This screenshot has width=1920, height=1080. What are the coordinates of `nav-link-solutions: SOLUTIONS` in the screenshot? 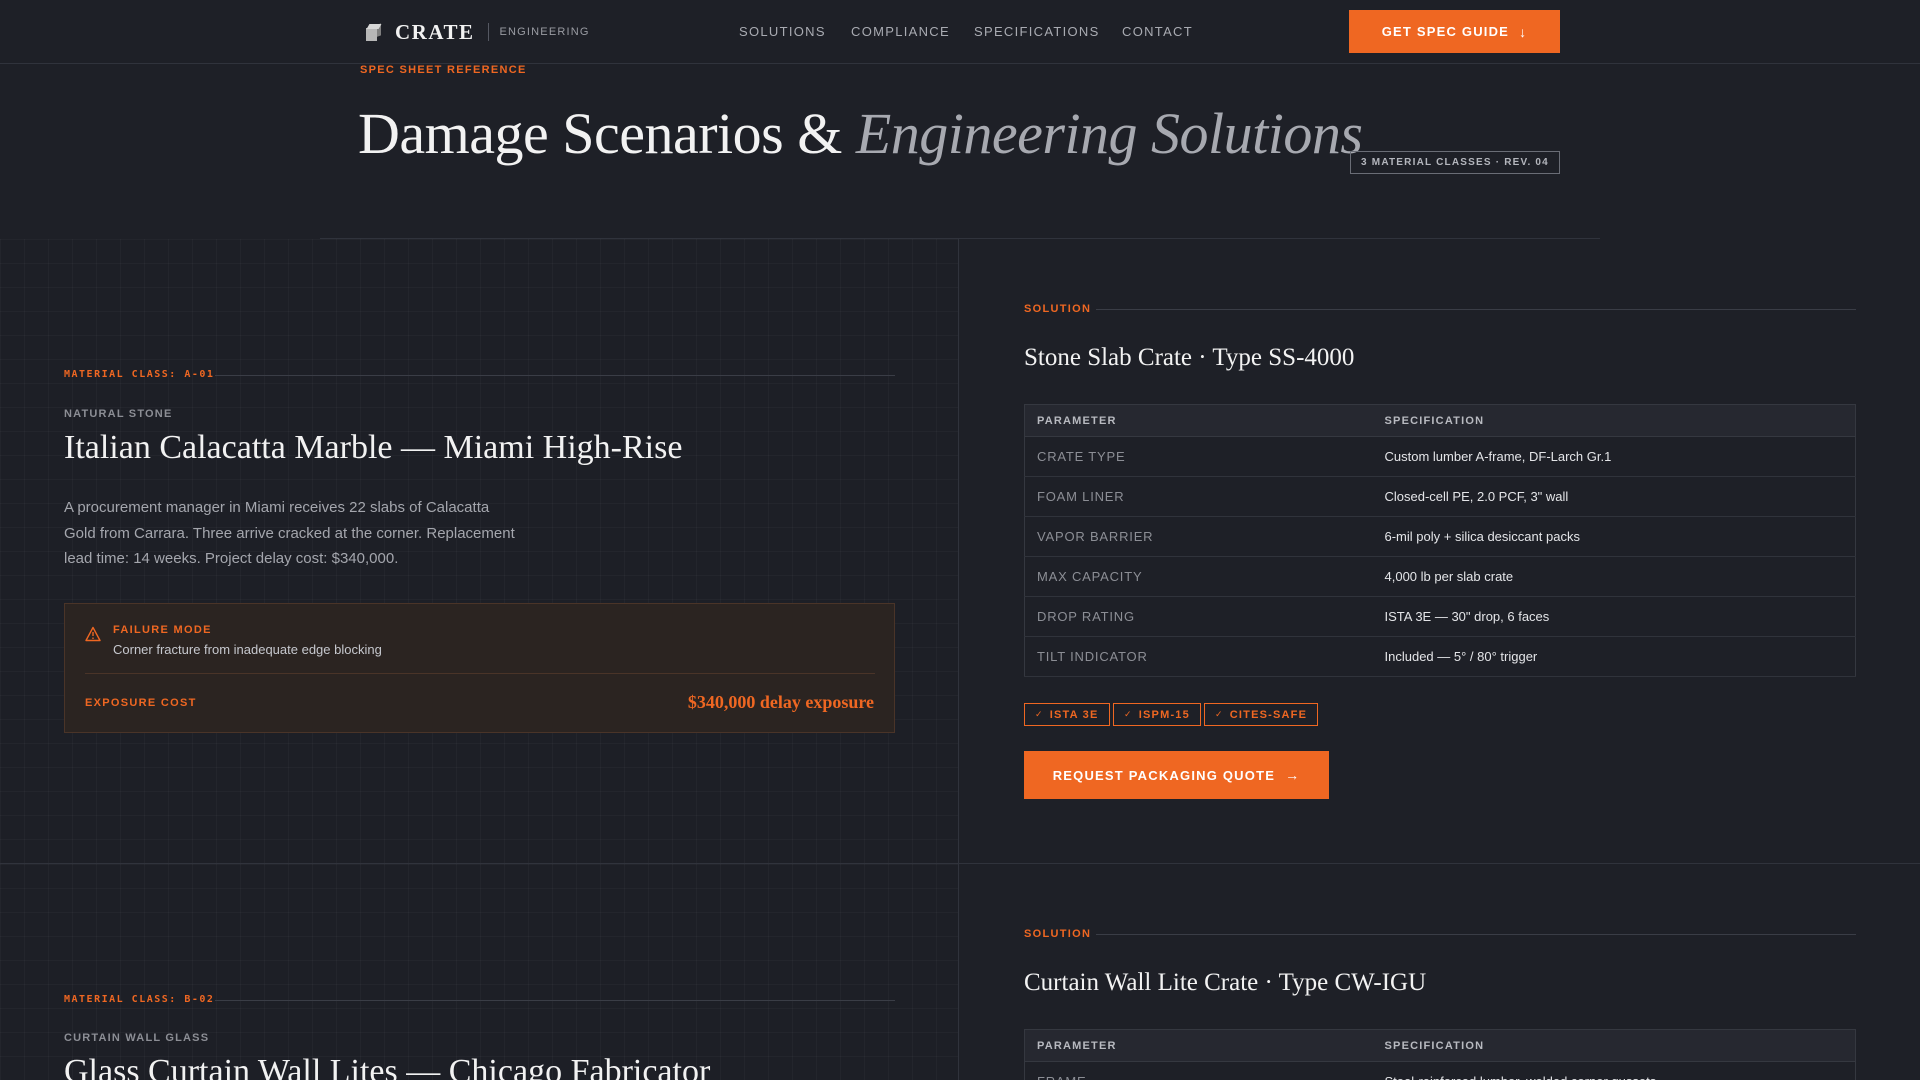 It's located at (782, 31).